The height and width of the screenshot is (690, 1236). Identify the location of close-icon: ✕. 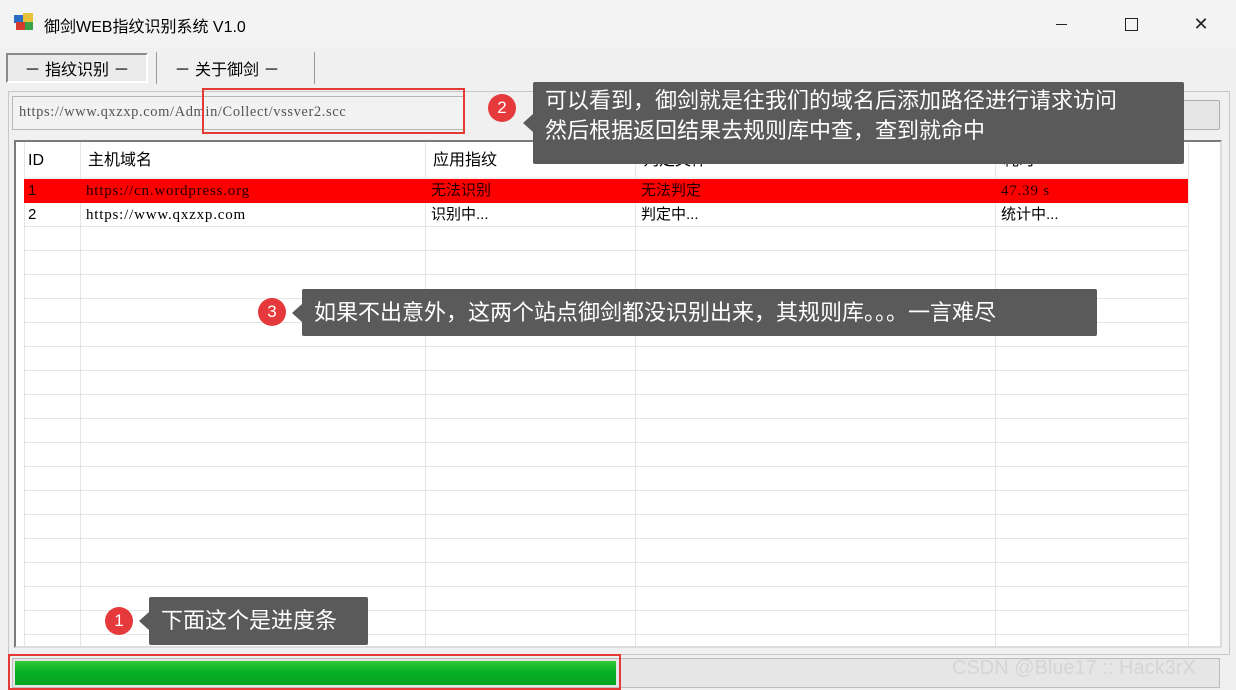
(1201, 23).